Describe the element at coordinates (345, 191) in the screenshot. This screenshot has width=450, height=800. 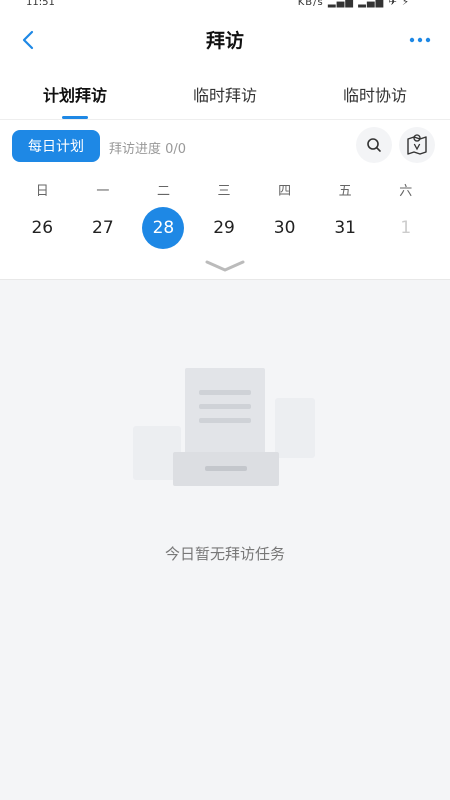
I see `weekday-label: 五` at that location.